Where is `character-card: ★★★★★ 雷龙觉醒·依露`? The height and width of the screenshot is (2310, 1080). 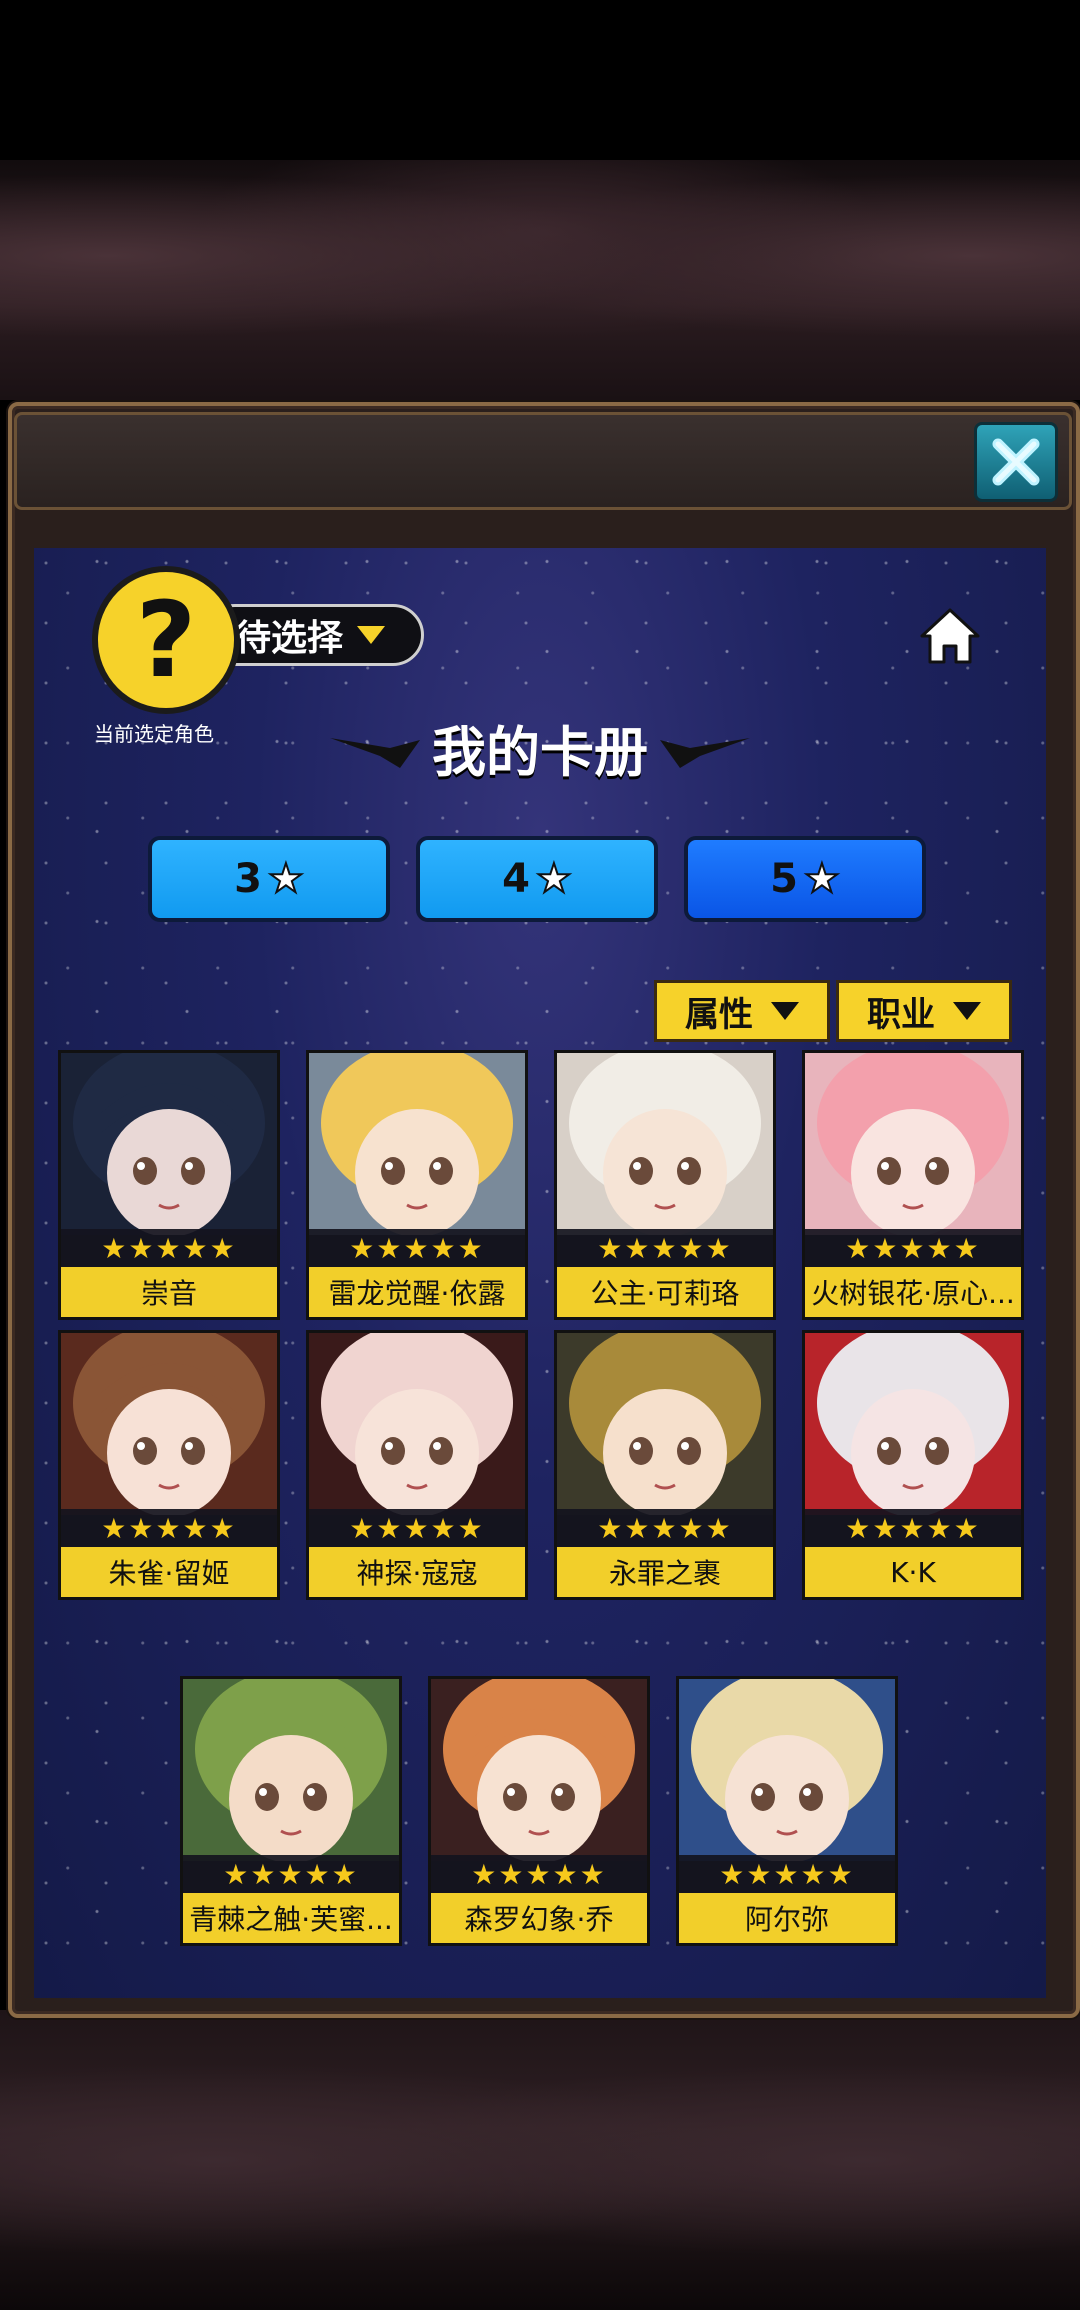
character-card: ★★★★★ 雷龙觉醒·依露 is located at coordinates (417, 1185).